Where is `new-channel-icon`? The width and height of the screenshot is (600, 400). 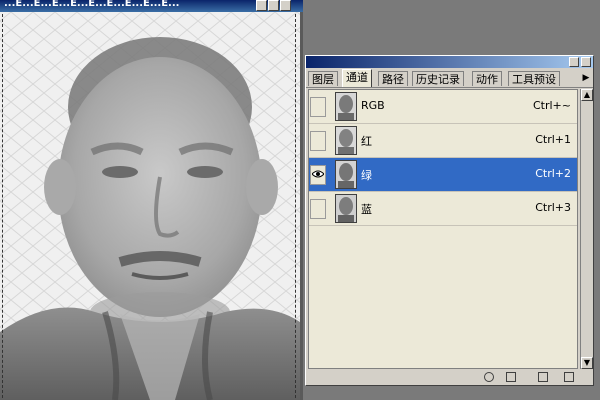 new-channel-icon is located at coordinates (543, 377).